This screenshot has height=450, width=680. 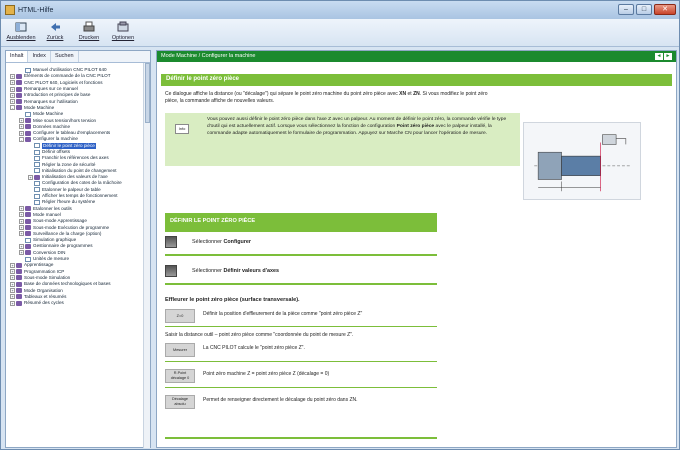 I want to click on absolute-offset-softkey: Décalage absolu, so click(x=180, y=402).